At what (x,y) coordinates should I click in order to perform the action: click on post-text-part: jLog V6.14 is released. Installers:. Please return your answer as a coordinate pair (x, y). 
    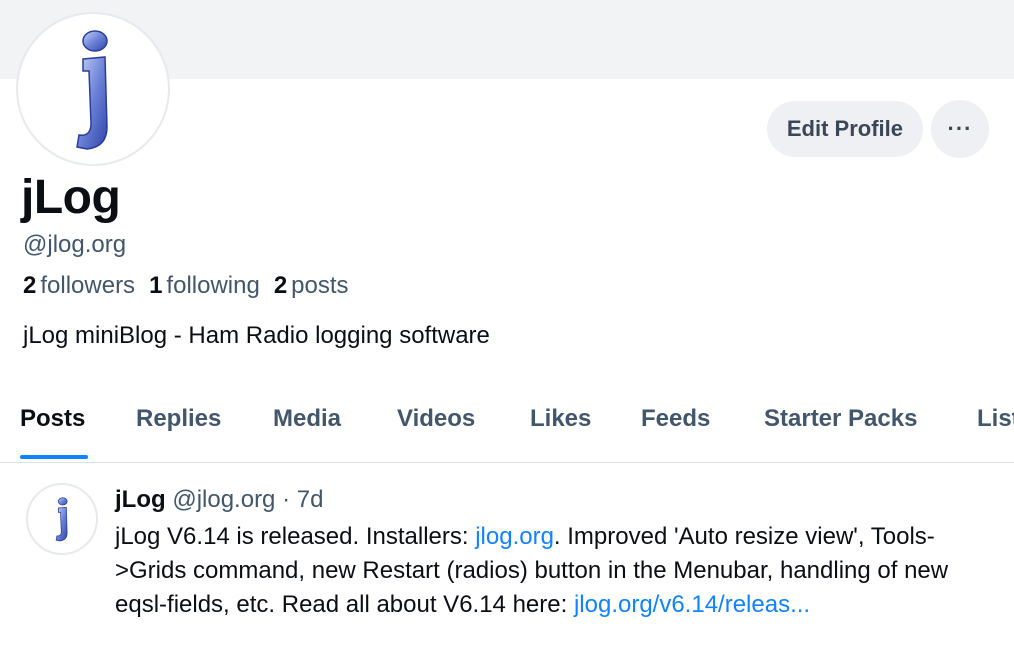
    Looking at the image, I should click on (295, 536).